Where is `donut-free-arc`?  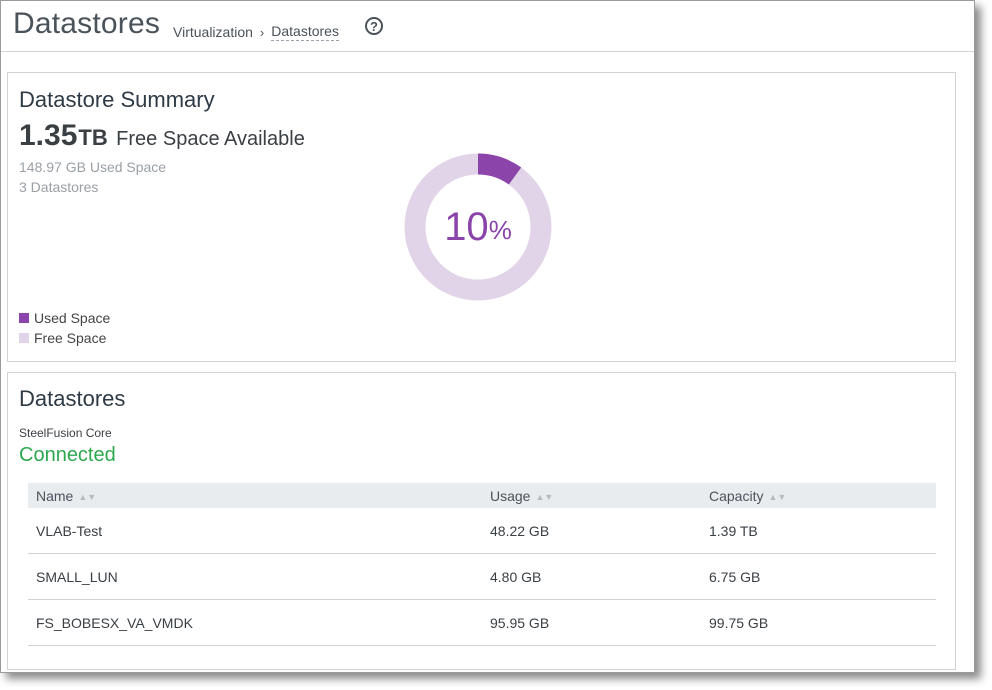 donut-free-arc is located at coordinates (478, 227).